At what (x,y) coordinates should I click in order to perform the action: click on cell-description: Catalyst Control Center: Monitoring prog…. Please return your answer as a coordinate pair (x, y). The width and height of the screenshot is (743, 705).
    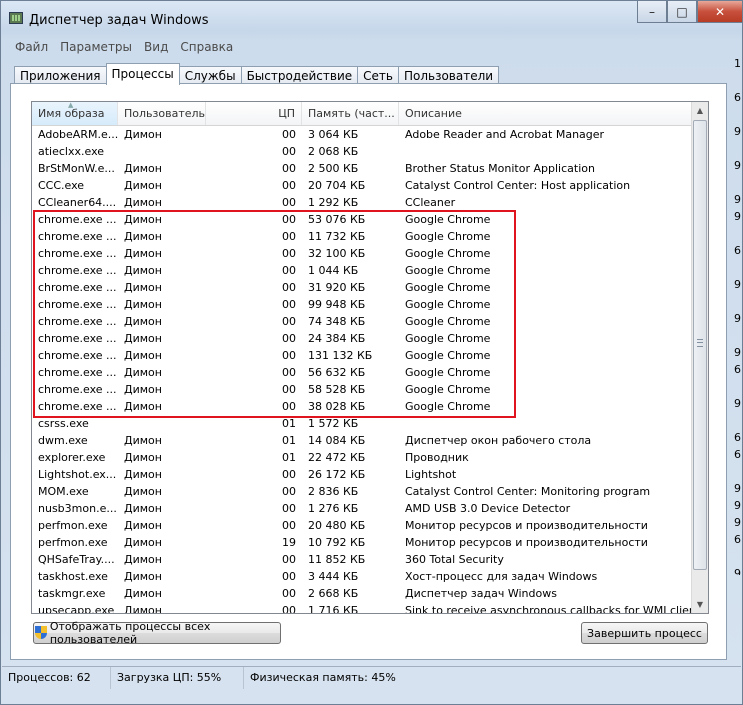
    Looking at the image, I should click on (528, 491).